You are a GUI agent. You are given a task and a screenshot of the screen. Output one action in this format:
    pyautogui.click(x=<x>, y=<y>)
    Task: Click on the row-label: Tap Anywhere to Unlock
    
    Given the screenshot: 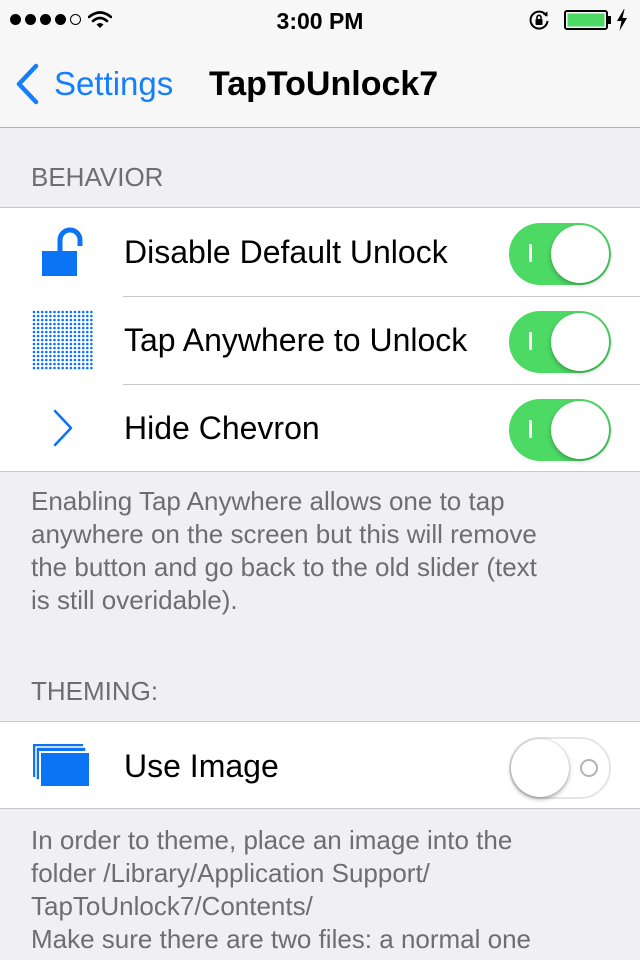 What is the action you would take?
    pyautogui.click(x=296, y=340)
    